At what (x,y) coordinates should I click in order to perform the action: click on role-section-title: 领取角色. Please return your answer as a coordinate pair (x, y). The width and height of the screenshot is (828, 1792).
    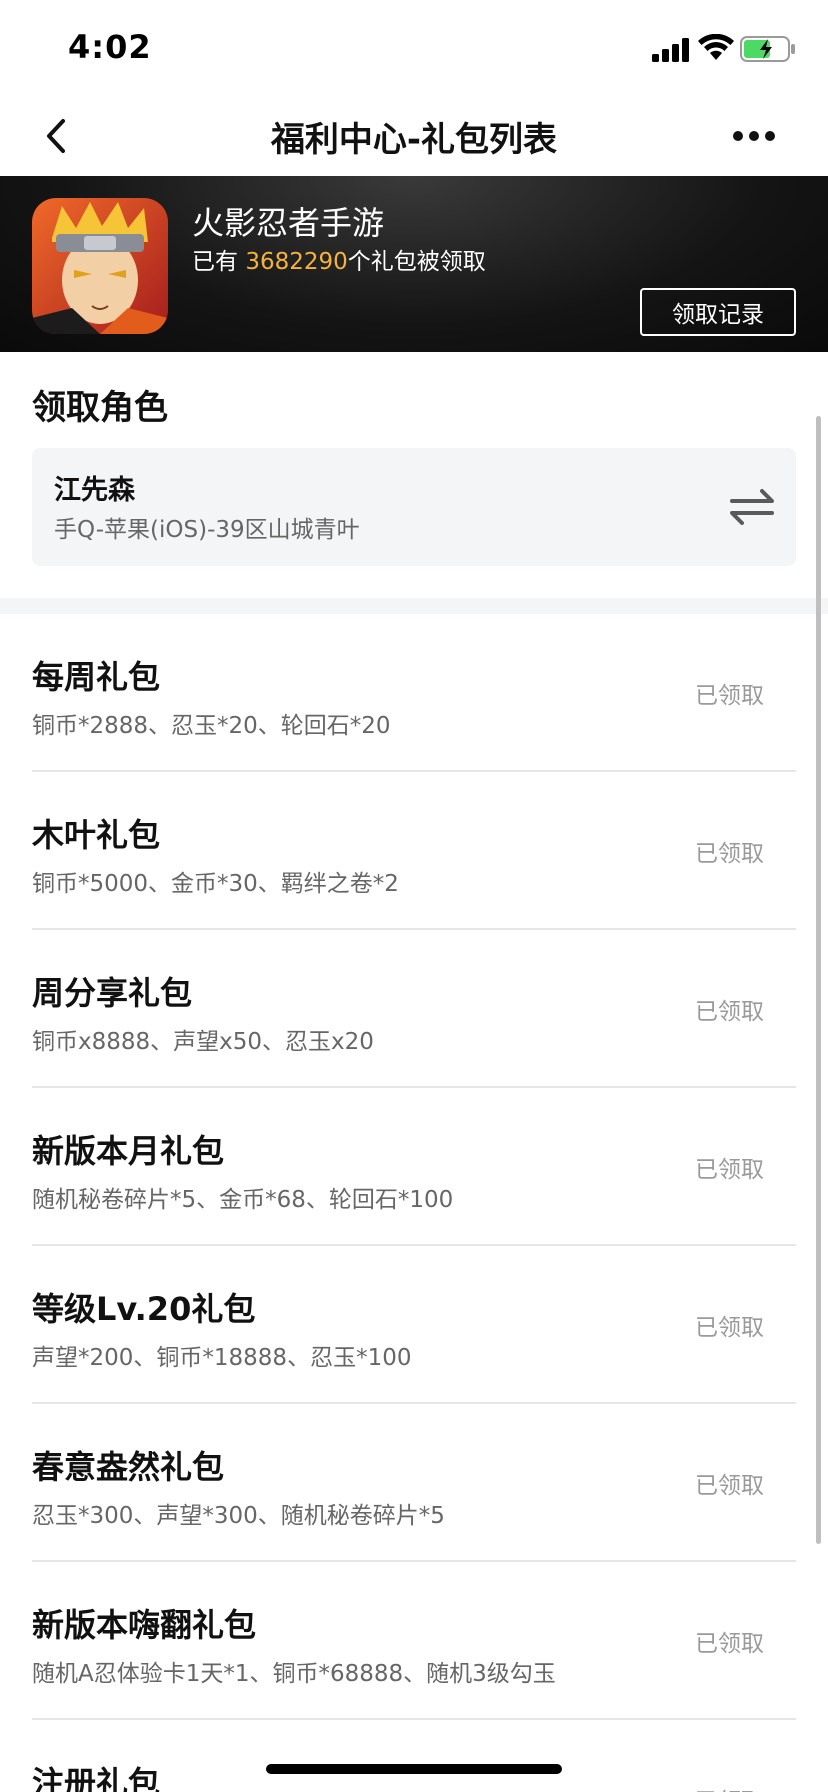
    Looking at the image, I should click on (100, 408).